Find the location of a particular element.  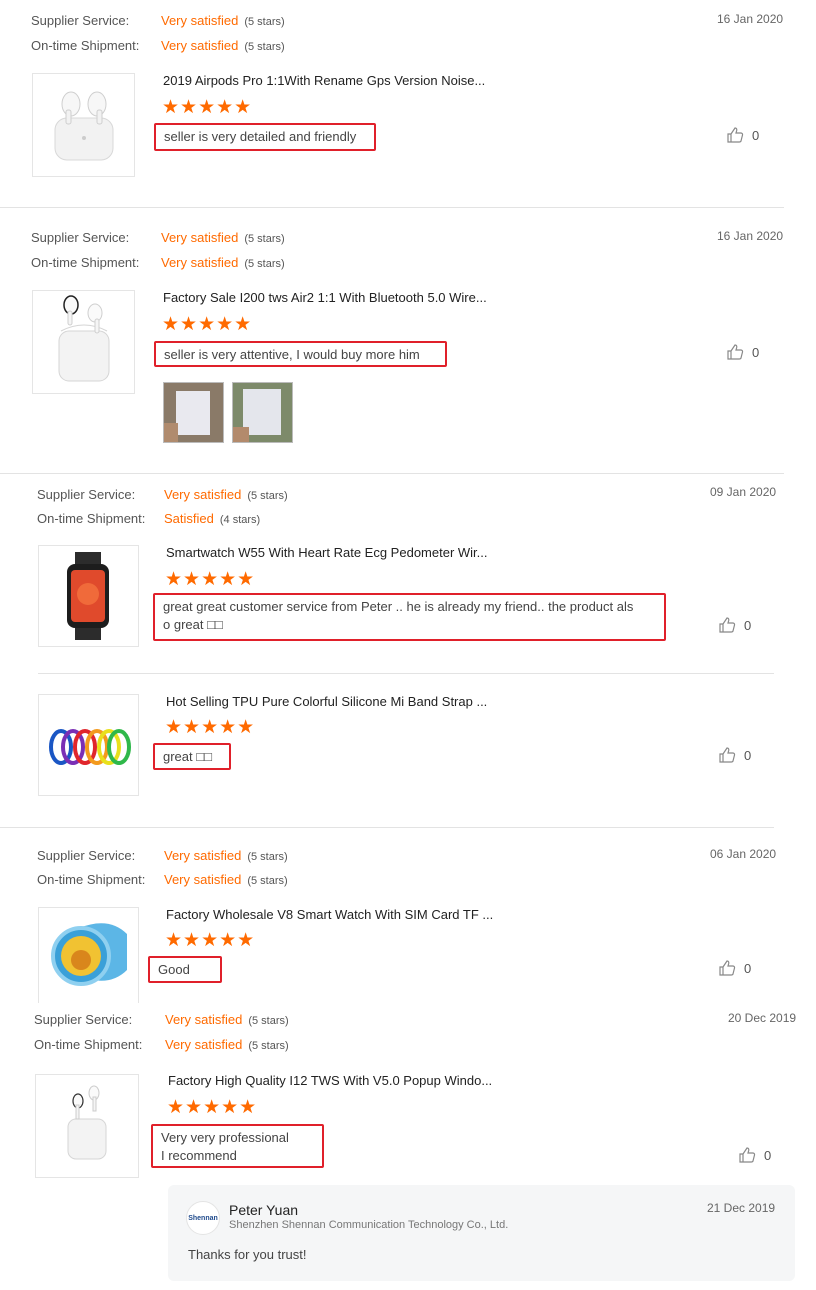

seller-name: Peter Yuan is located at coordinates (264, 1210).